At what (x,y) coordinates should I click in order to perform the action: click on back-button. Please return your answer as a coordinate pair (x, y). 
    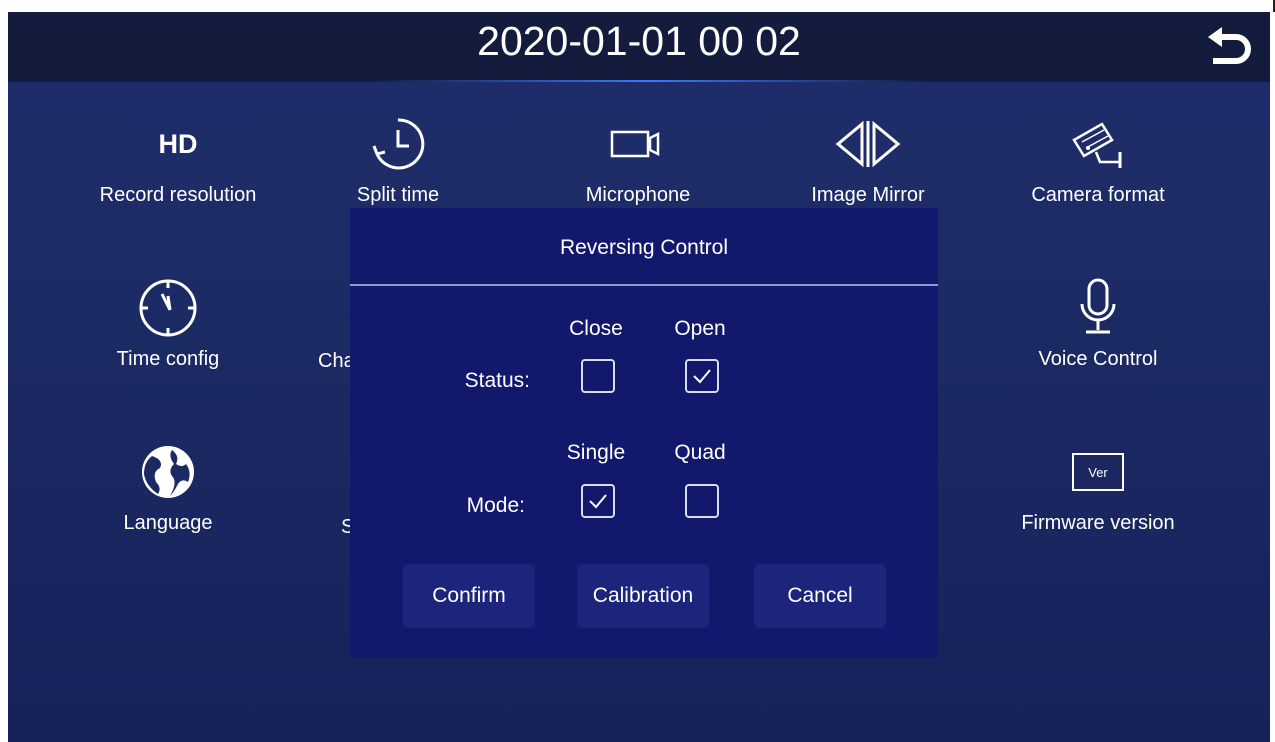
    Looking at the image, I should click on (1230, 50).